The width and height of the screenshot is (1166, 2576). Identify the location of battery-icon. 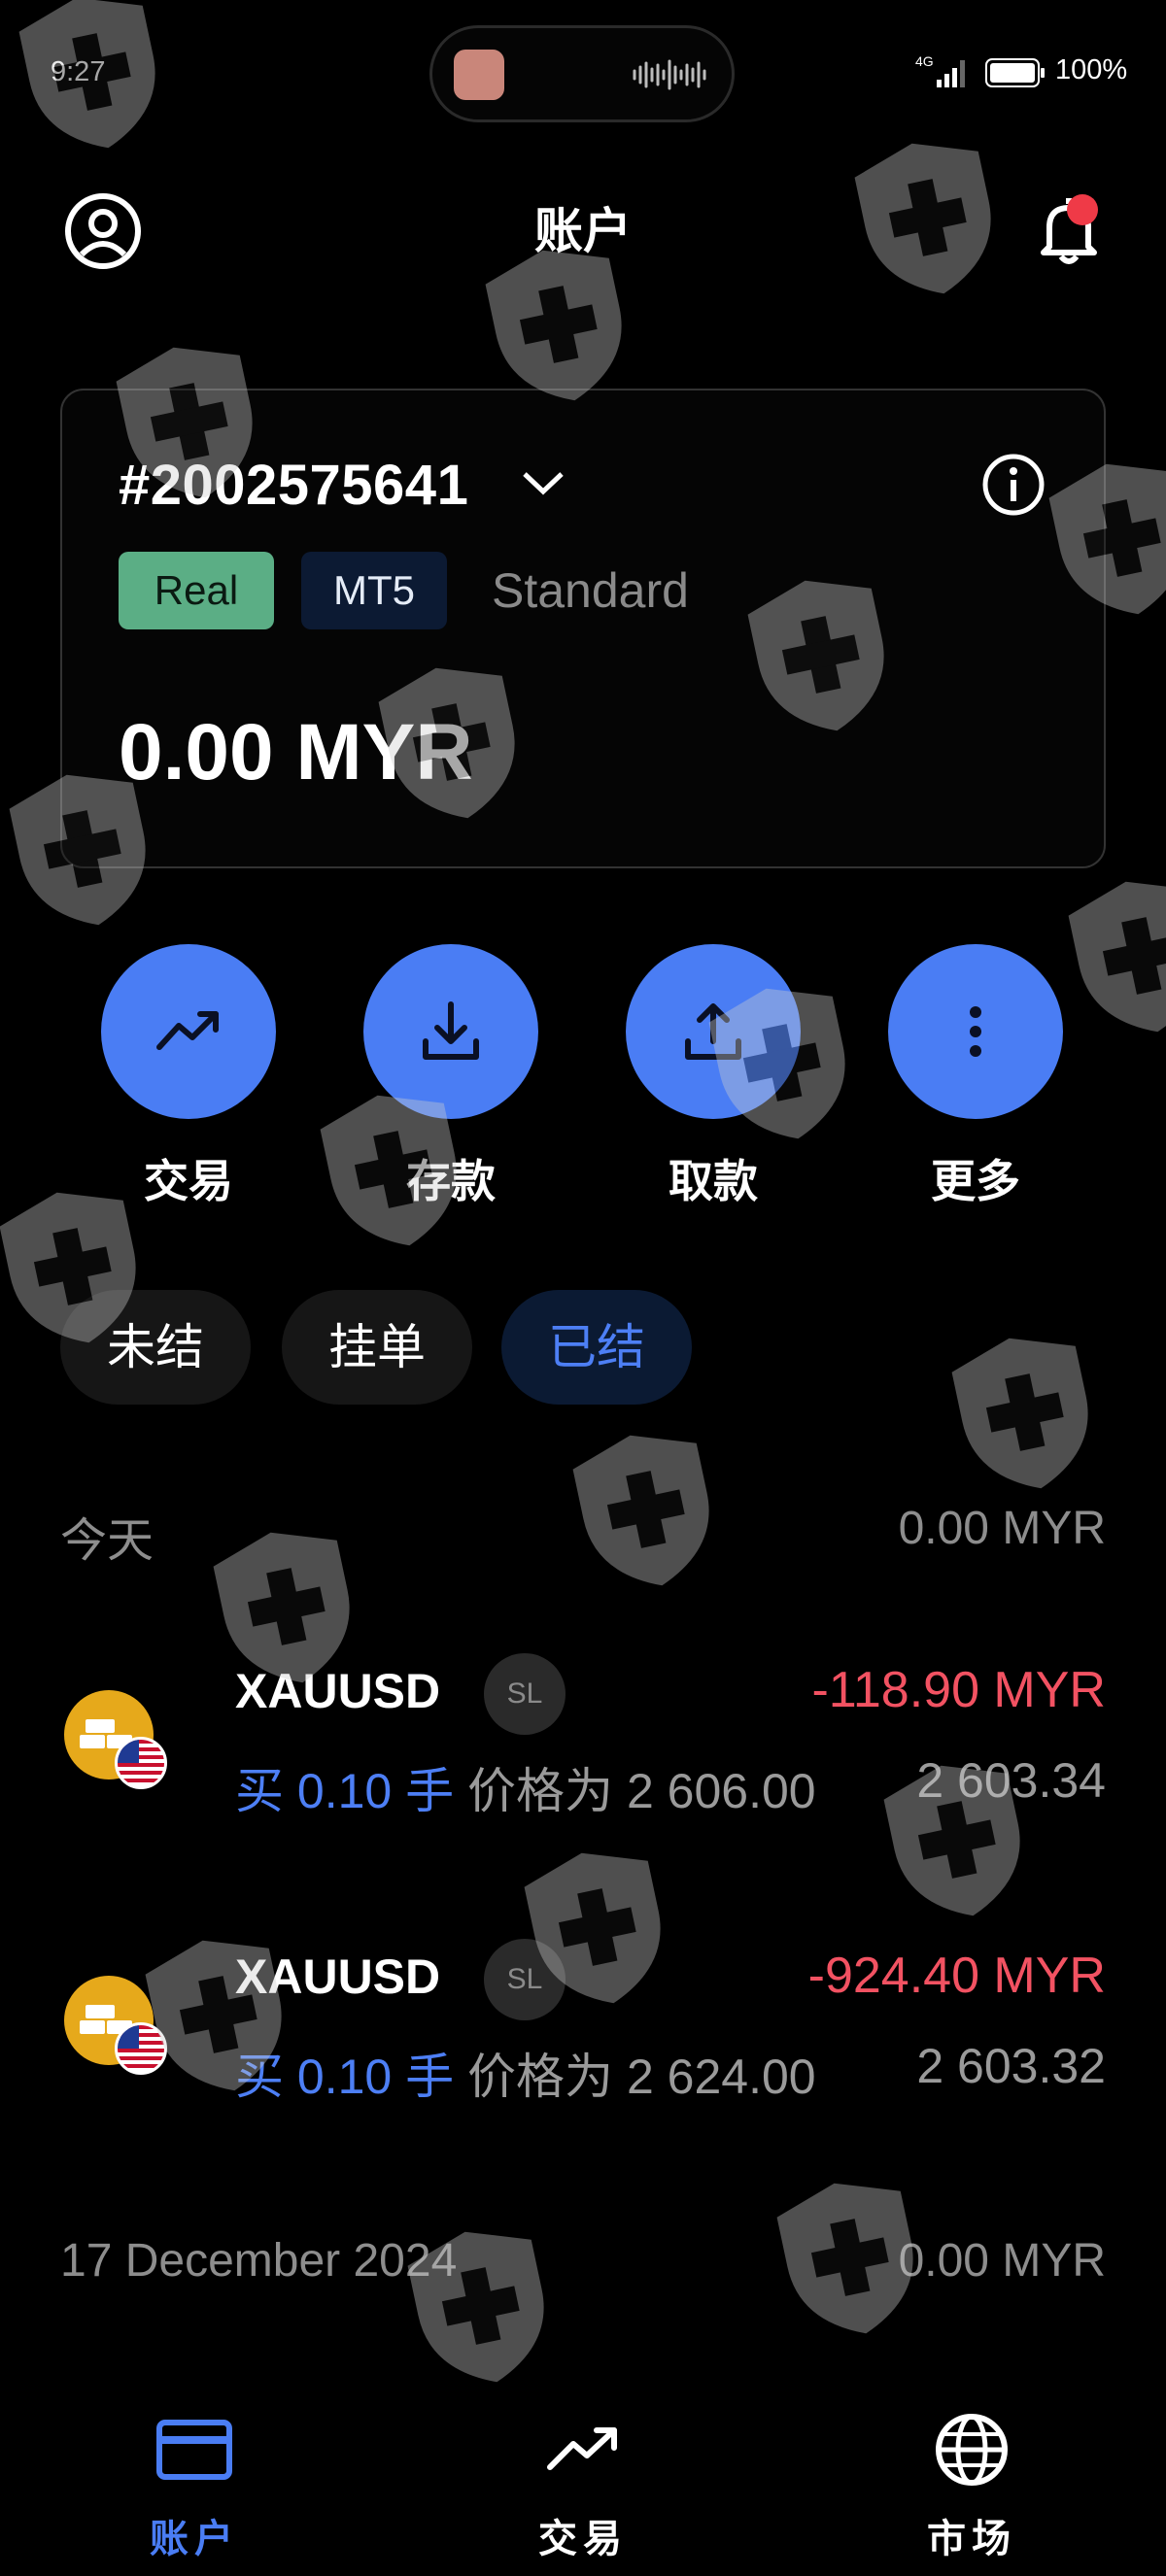
(1015, 72).